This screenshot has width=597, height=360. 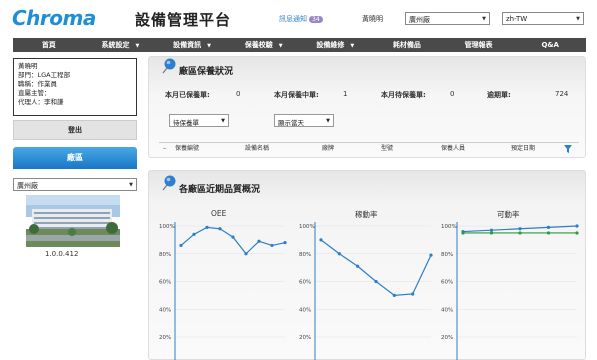 I want to click on user-info-name: 黃曉明, so click(x=28, y=66).